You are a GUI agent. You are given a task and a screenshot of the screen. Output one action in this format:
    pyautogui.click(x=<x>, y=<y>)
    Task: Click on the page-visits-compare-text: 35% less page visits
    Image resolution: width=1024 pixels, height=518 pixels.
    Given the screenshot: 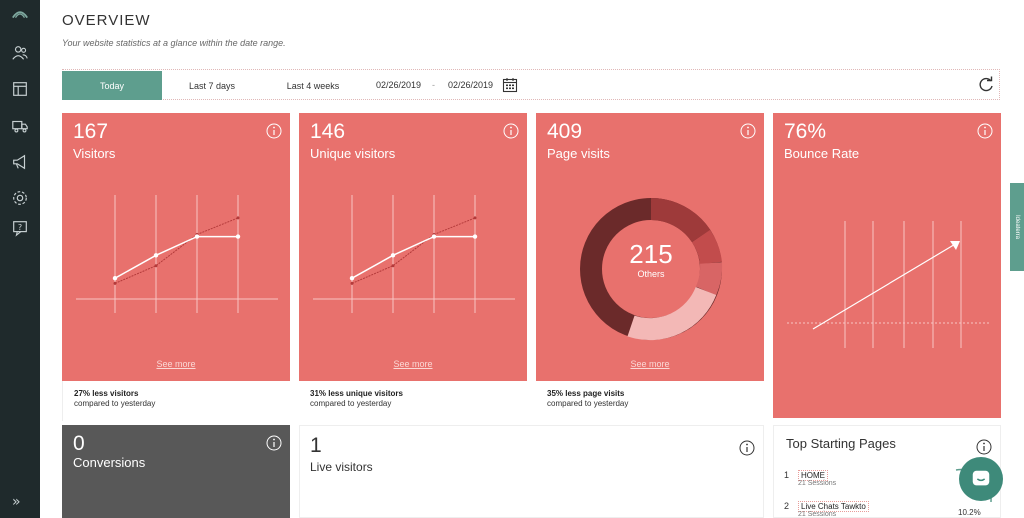 What is the action you would take?
    pyautogui.click(x=586, y=393)
    